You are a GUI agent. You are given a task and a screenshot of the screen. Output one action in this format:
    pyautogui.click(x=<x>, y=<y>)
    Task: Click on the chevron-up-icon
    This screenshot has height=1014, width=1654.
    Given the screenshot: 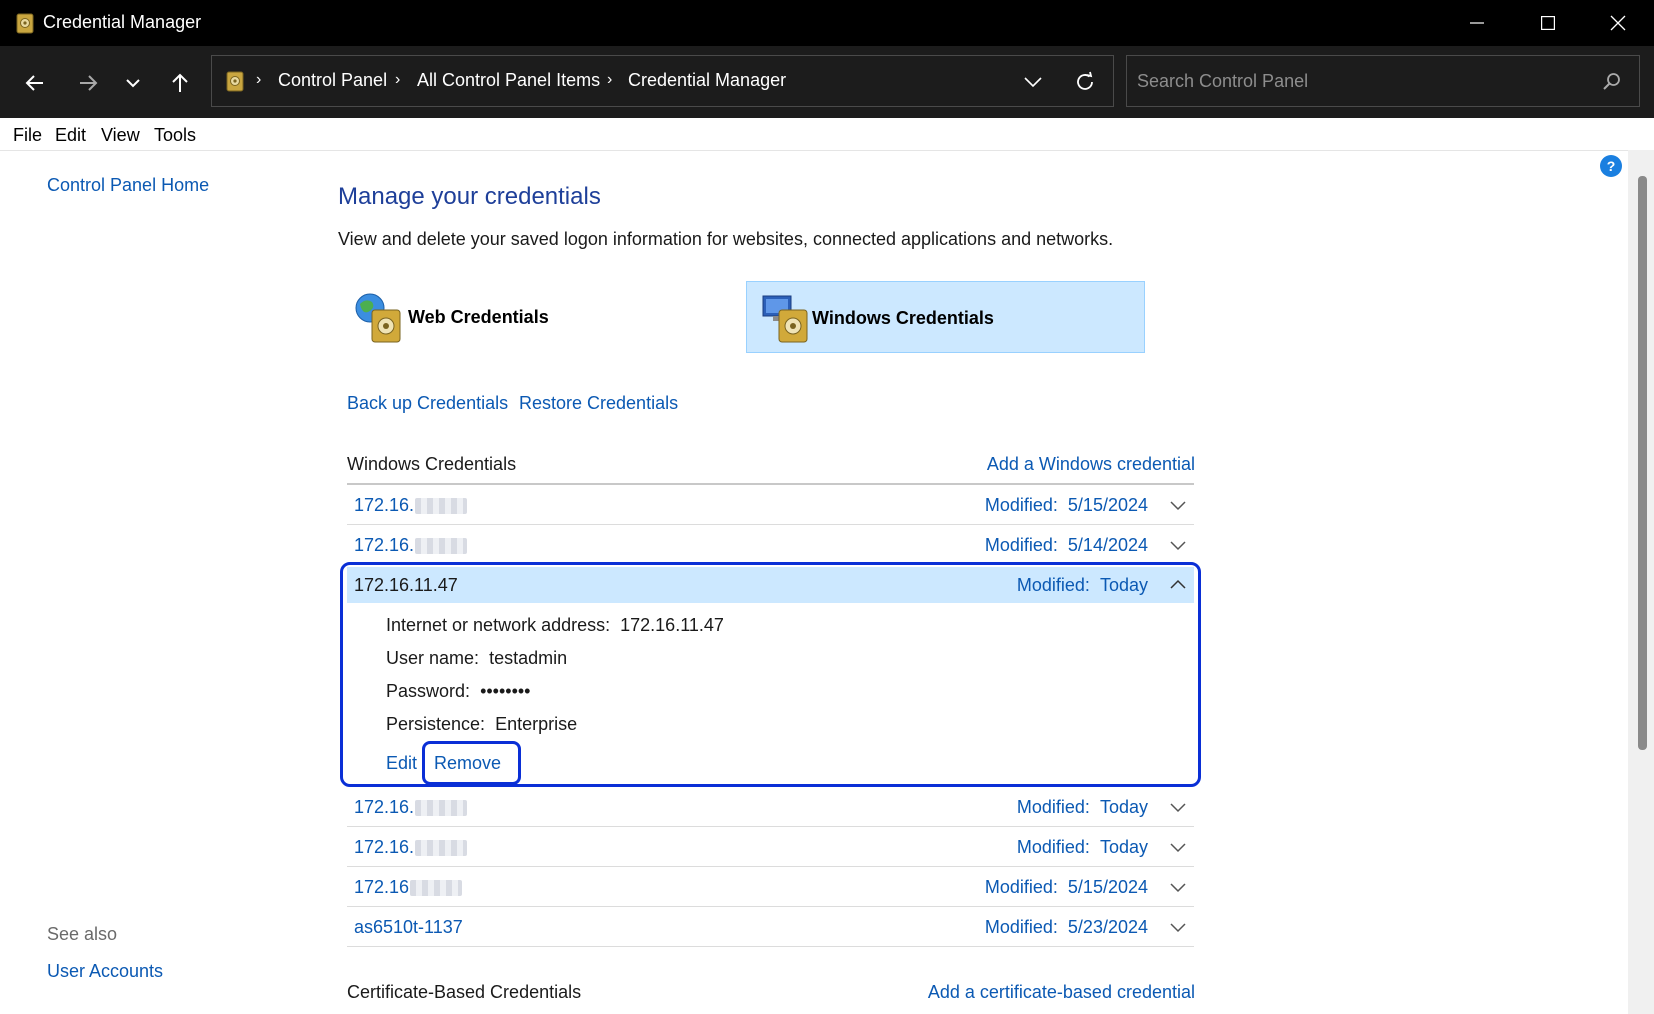 What is the action you would take?
    pyautogui.click(x=1178, y=585)
    